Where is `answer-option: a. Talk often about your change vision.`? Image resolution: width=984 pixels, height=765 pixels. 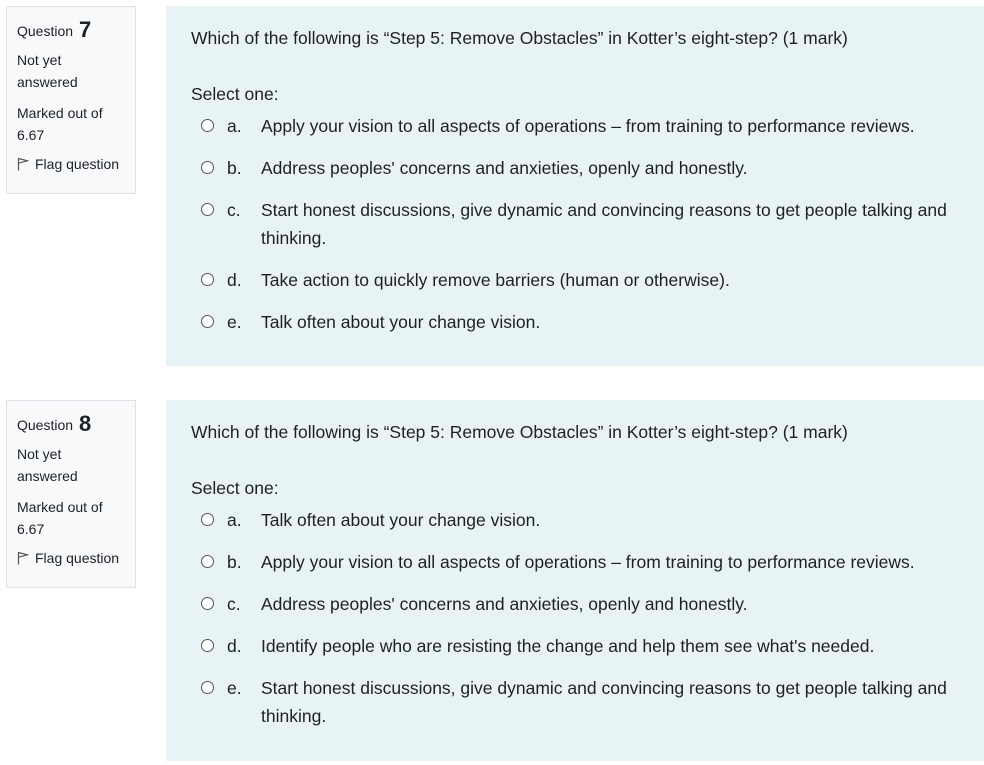
answer-option: a. Talk often about your change vision. is located at coordinates (587, 520).